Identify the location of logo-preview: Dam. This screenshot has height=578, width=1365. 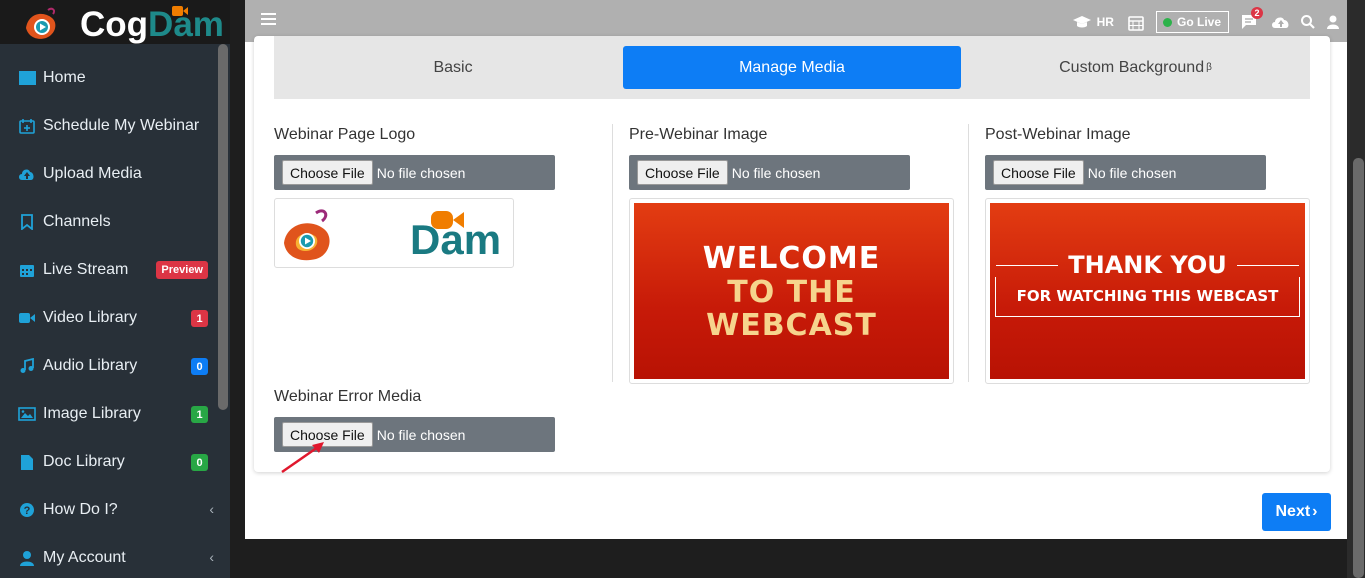
(394, 233).